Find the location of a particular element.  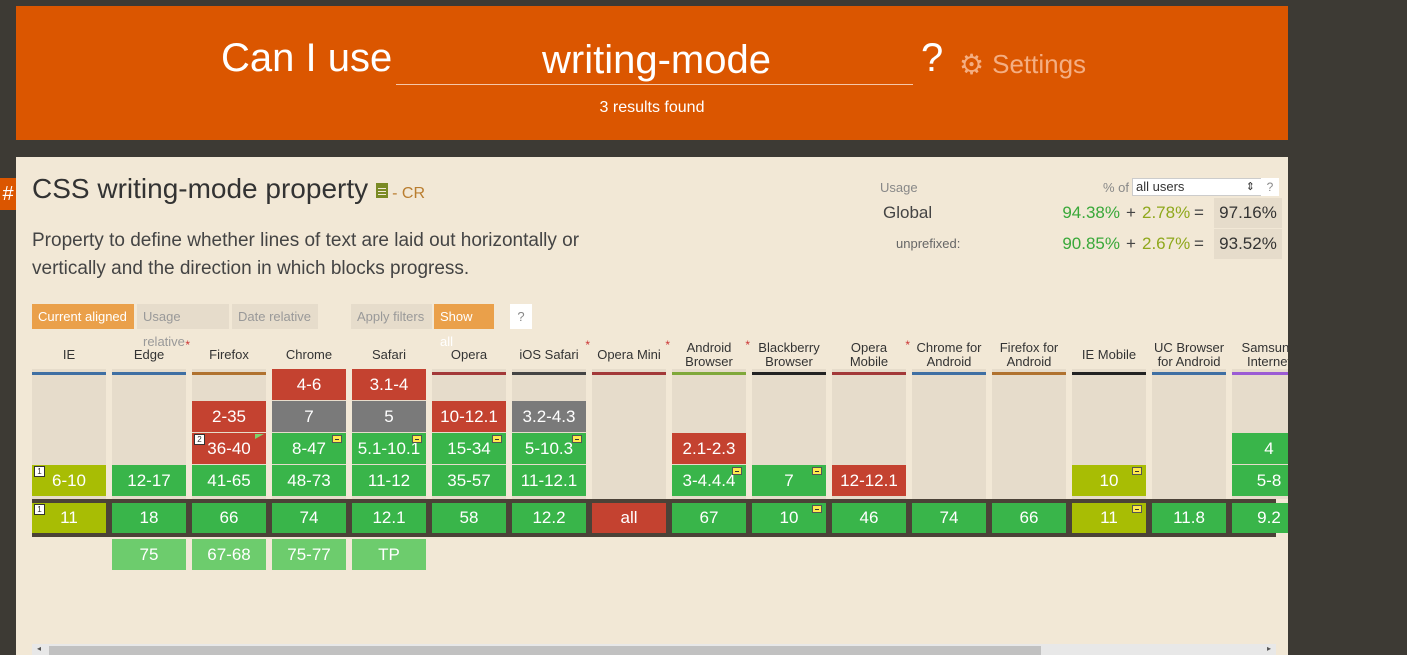

support-cell: 3-4.4.4 is located at coordinates (709, 480).